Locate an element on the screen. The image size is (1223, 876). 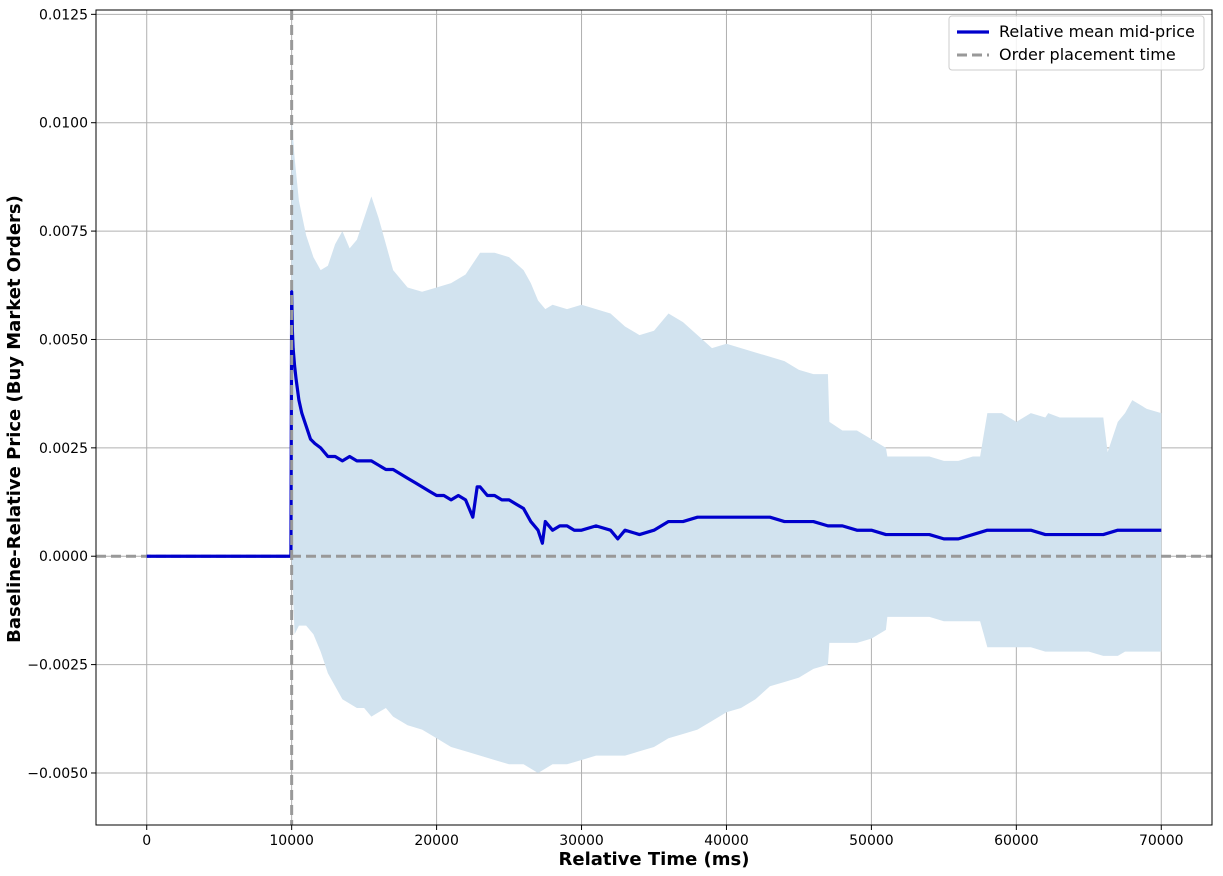
y-tick-label: 0.0050 is located at coordinates (63, 340).